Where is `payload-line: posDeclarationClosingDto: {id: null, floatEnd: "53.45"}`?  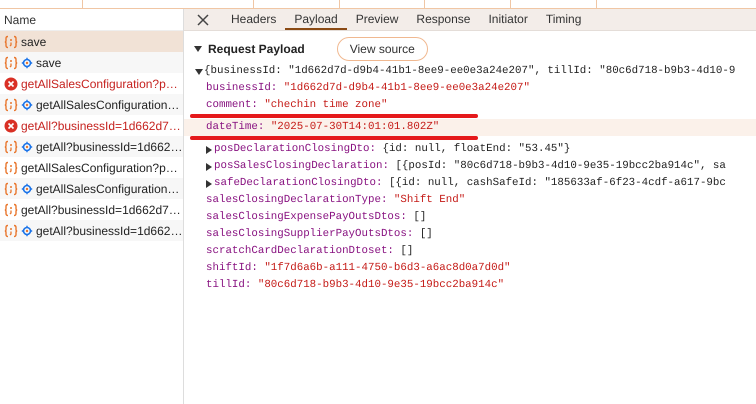 payload-line: posDeclarationClosingDto: {id: null, floatEnd: "53.45"} is located at coordinates (392, 149).